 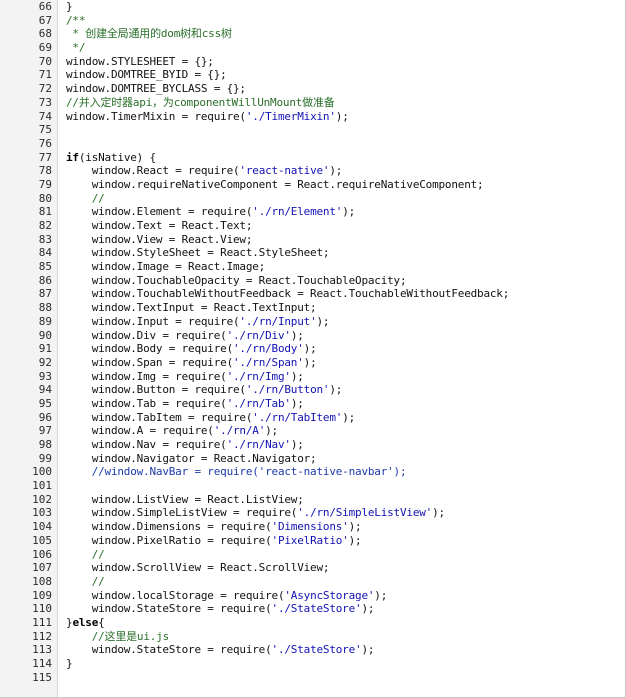 I want to click on line-number: 85, so click(x=45, y=267).